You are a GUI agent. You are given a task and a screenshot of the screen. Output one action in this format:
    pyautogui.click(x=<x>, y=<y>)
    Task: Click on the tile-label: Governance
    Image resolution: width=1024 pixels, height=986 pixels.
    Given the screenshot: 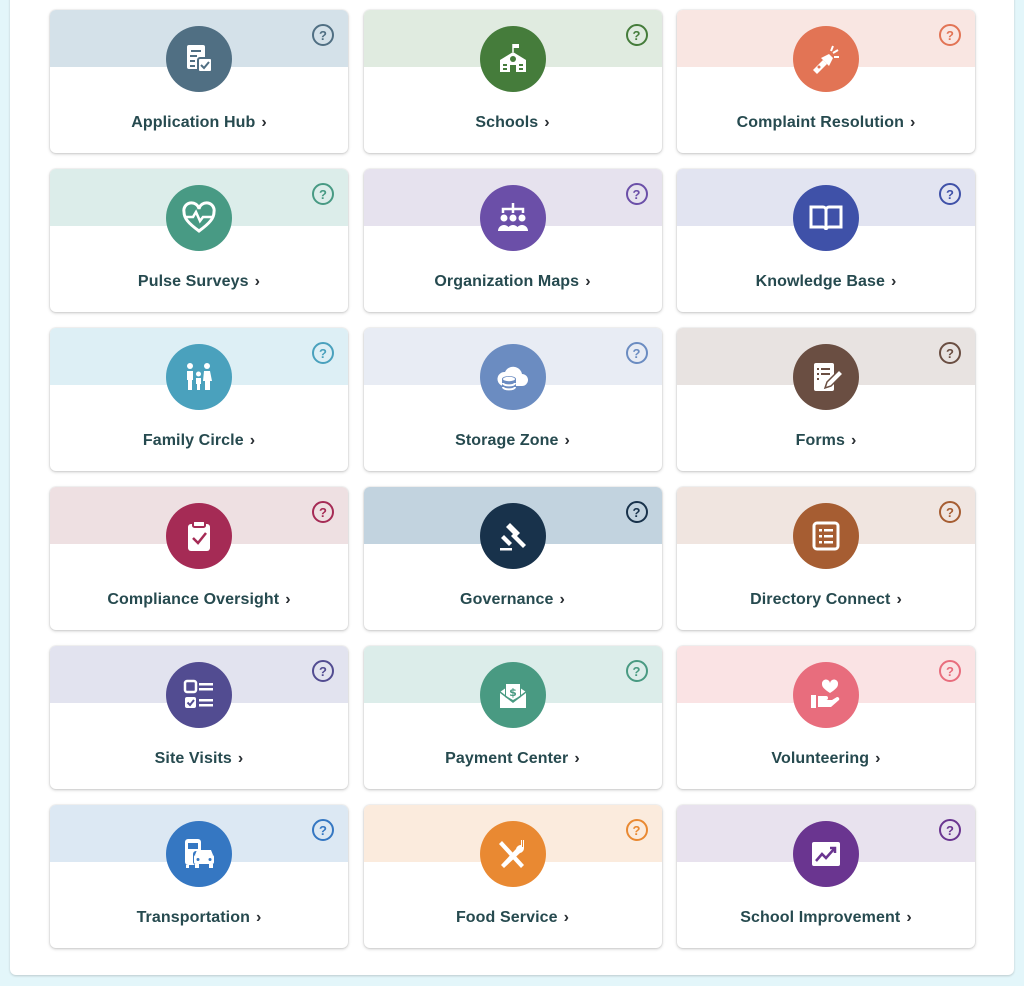 What is the action you would take?
    pyautogui.click(x=507, y=599)
    